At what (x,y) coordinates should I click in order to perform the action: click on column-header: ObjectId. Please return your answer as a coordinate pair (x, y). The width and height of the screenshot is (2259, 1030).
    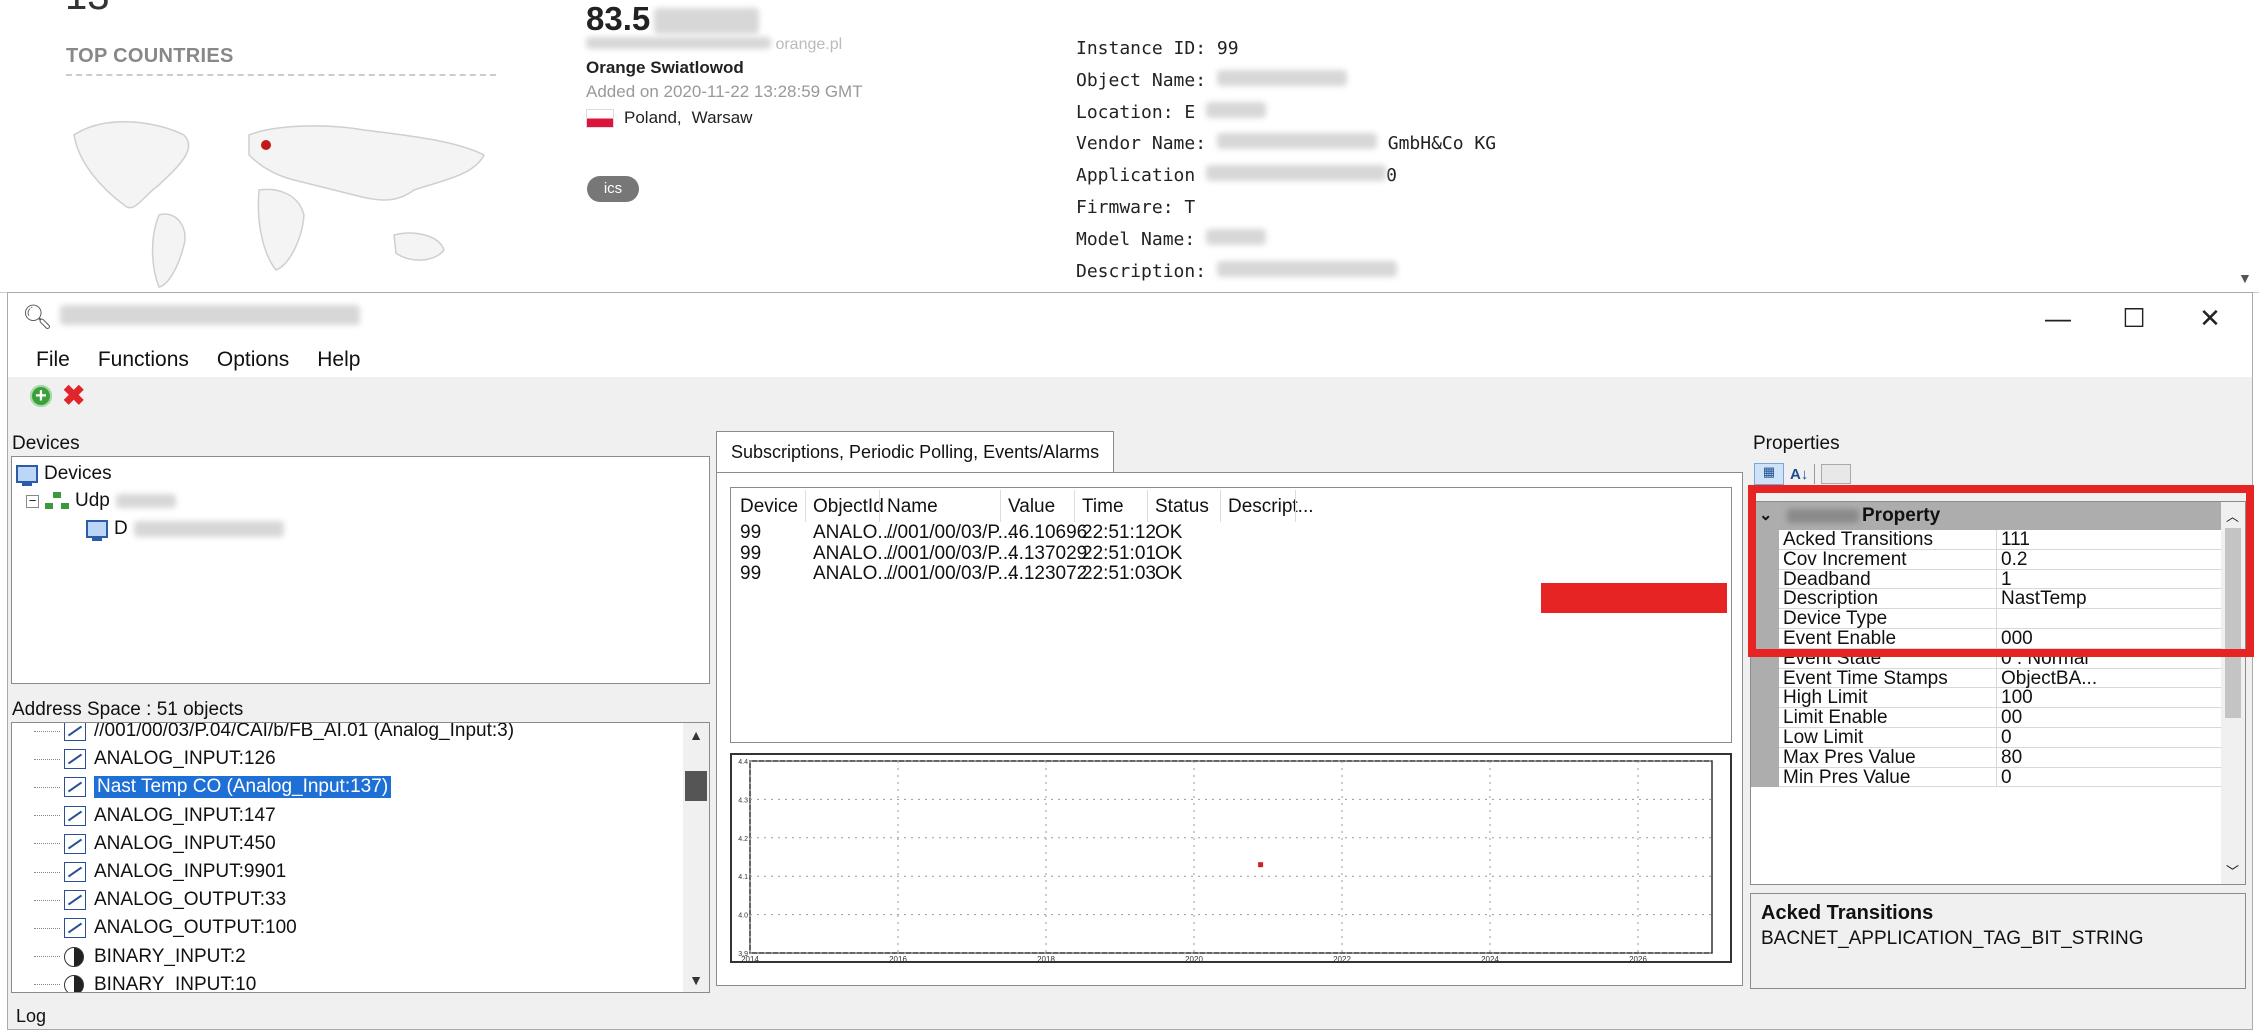
    Looking at the image, I should click on (848, 507).